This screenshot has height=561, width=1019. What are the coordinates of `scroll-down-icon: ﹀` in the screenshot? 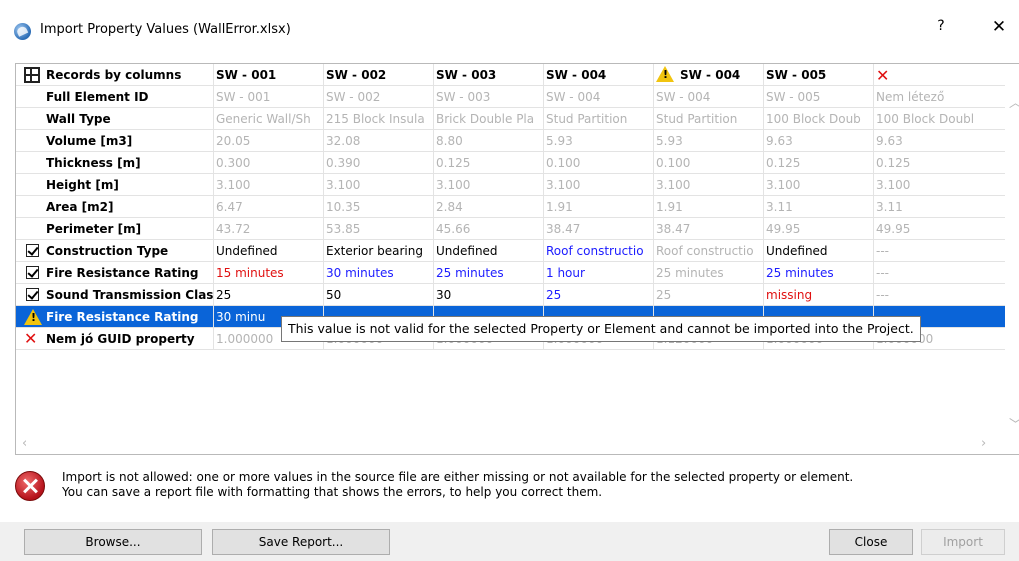 It's located at (1014, 423).